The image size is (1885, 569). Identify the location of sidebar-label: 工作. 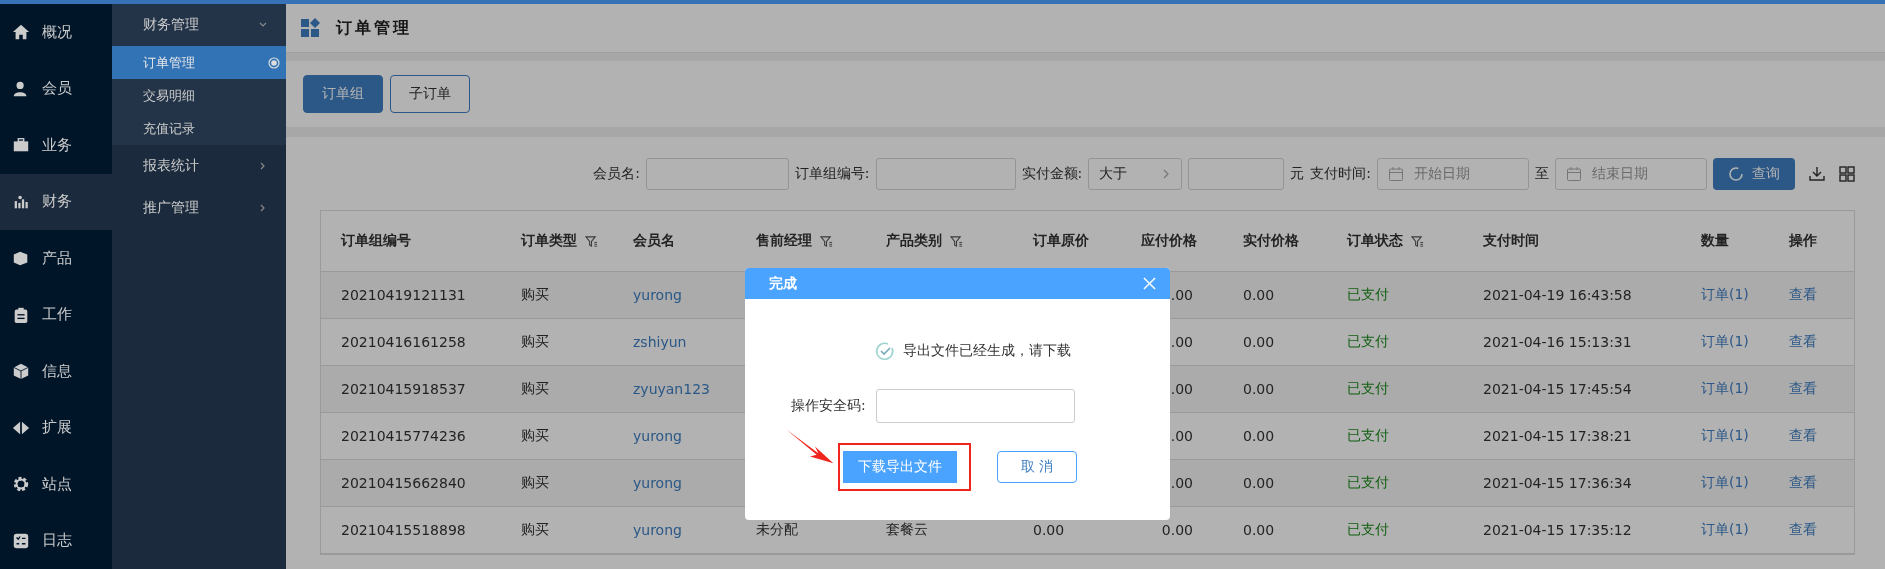
(57, 315).